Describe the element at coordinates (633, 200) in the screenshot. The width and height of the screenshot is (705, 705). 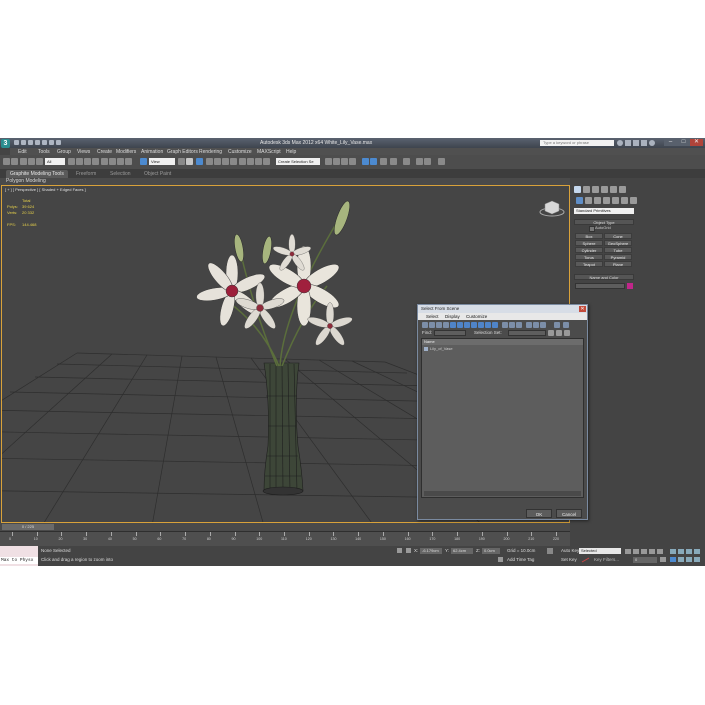
I see `systems-icon` at that location.